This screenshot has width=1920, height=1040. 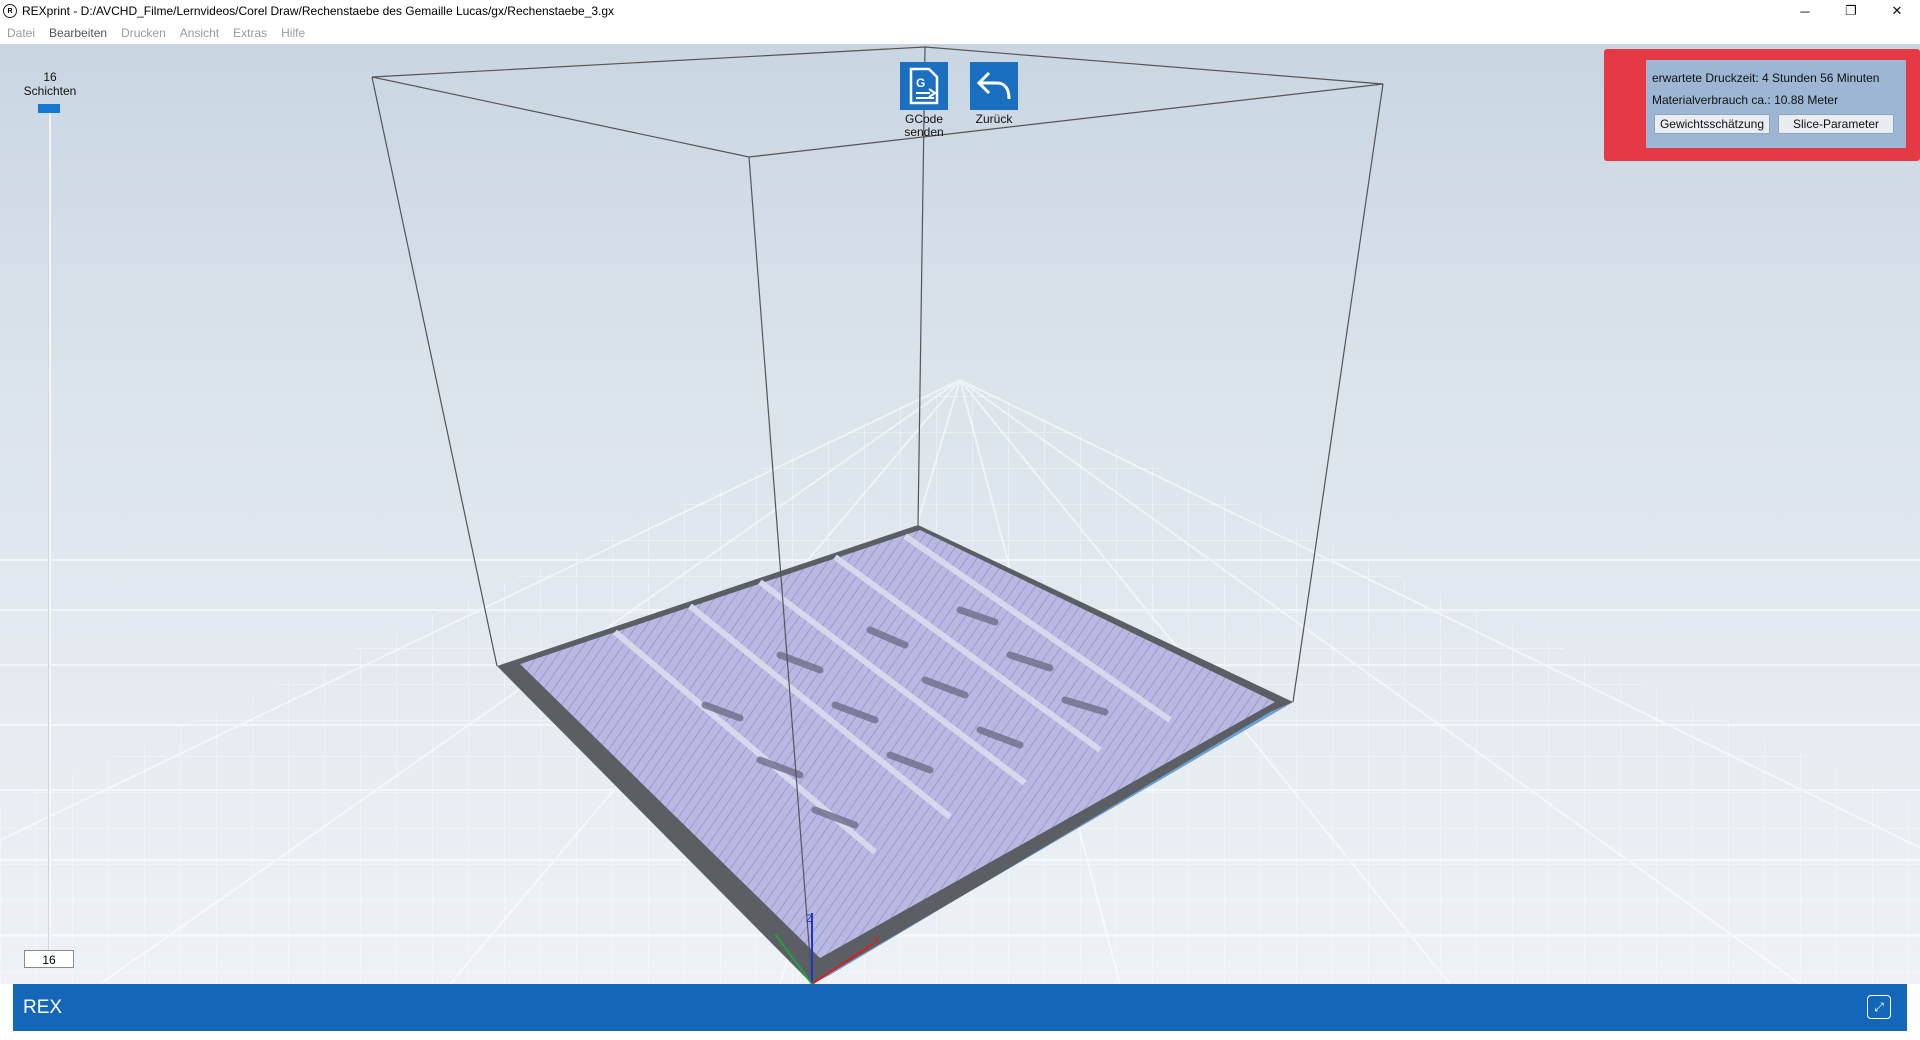 What do you see at coordinates (994, 119) in the screenshot?
I see `back-label: Zurück` at bounding box center [994, 119].